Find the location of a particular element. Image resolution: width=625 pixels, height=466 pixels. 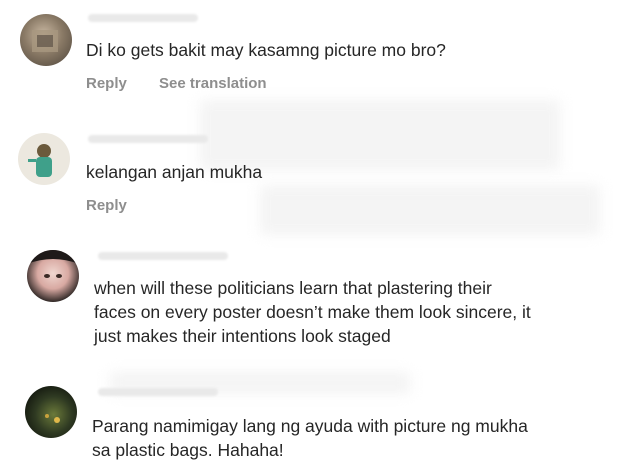

comment-actions: Reply See translation is located at coordinates (190, 83).